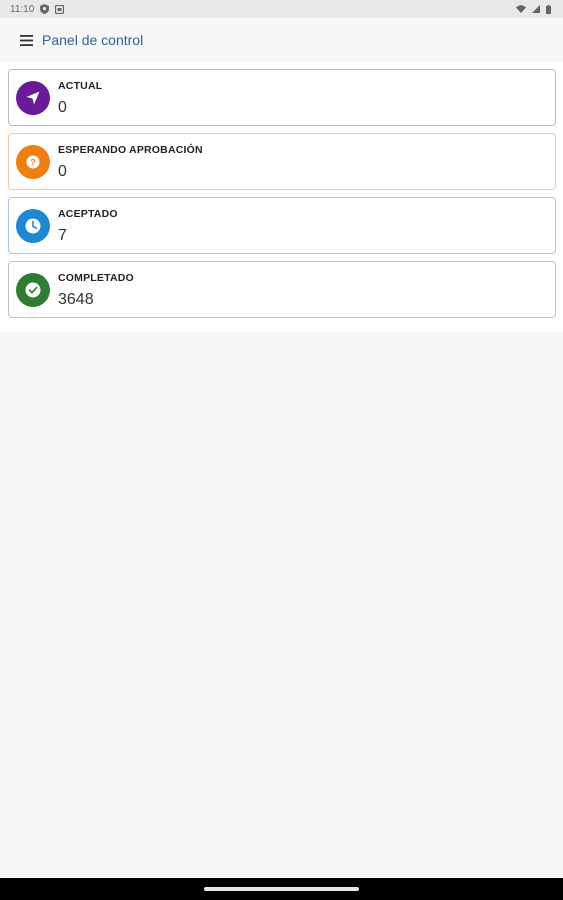 The width and height of the screenshot is (563, 900). I want to click on status-time: 11:10, so click(22, 9).